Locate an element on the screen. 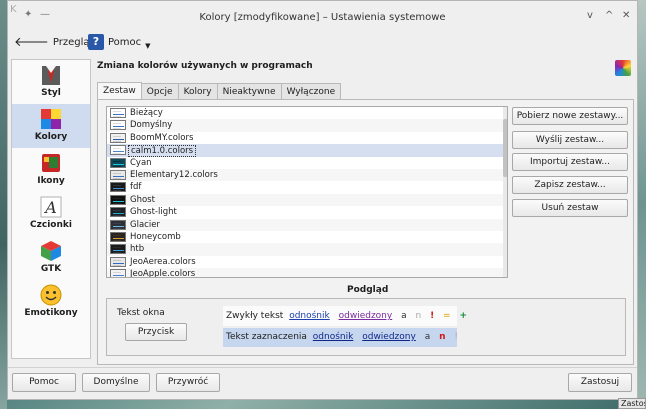 This screenshot has width=646, height=409. sidebar-item-kolory: Kolory is located at coordinates (51, 126).